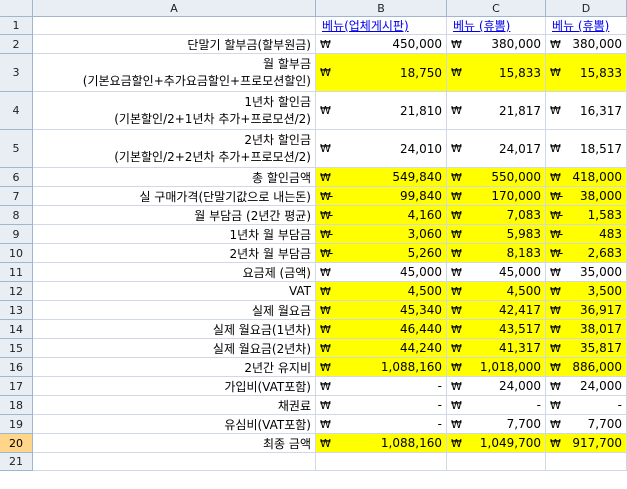 This screenshot has width=627, height=489. Describe the element at coordinates (381, 215) in the screenshot. I see `value-cell: ₩ -4,160` at that location.